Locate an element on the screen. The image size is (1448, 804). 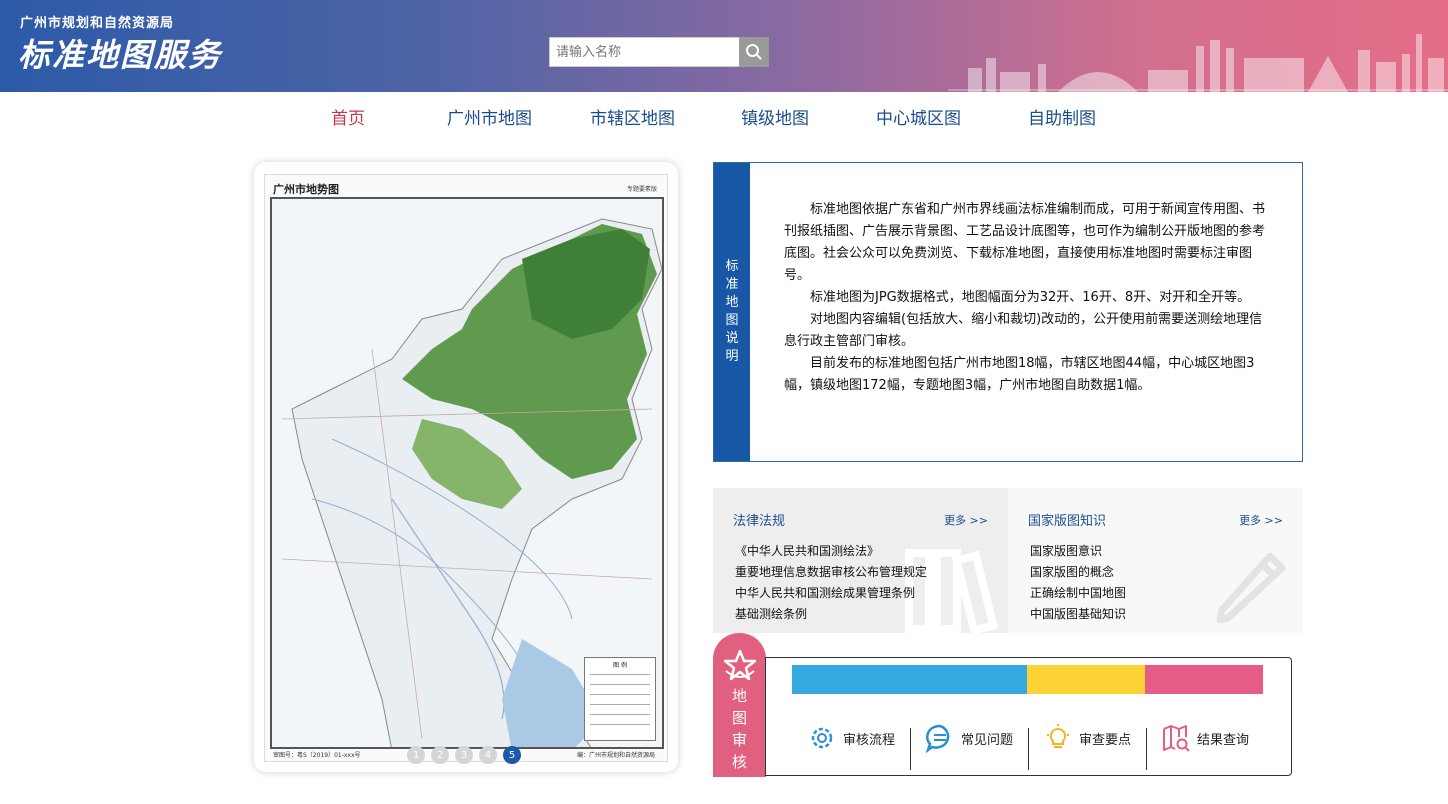
legend-title: 图 例 is located at coordinates (620, 665).